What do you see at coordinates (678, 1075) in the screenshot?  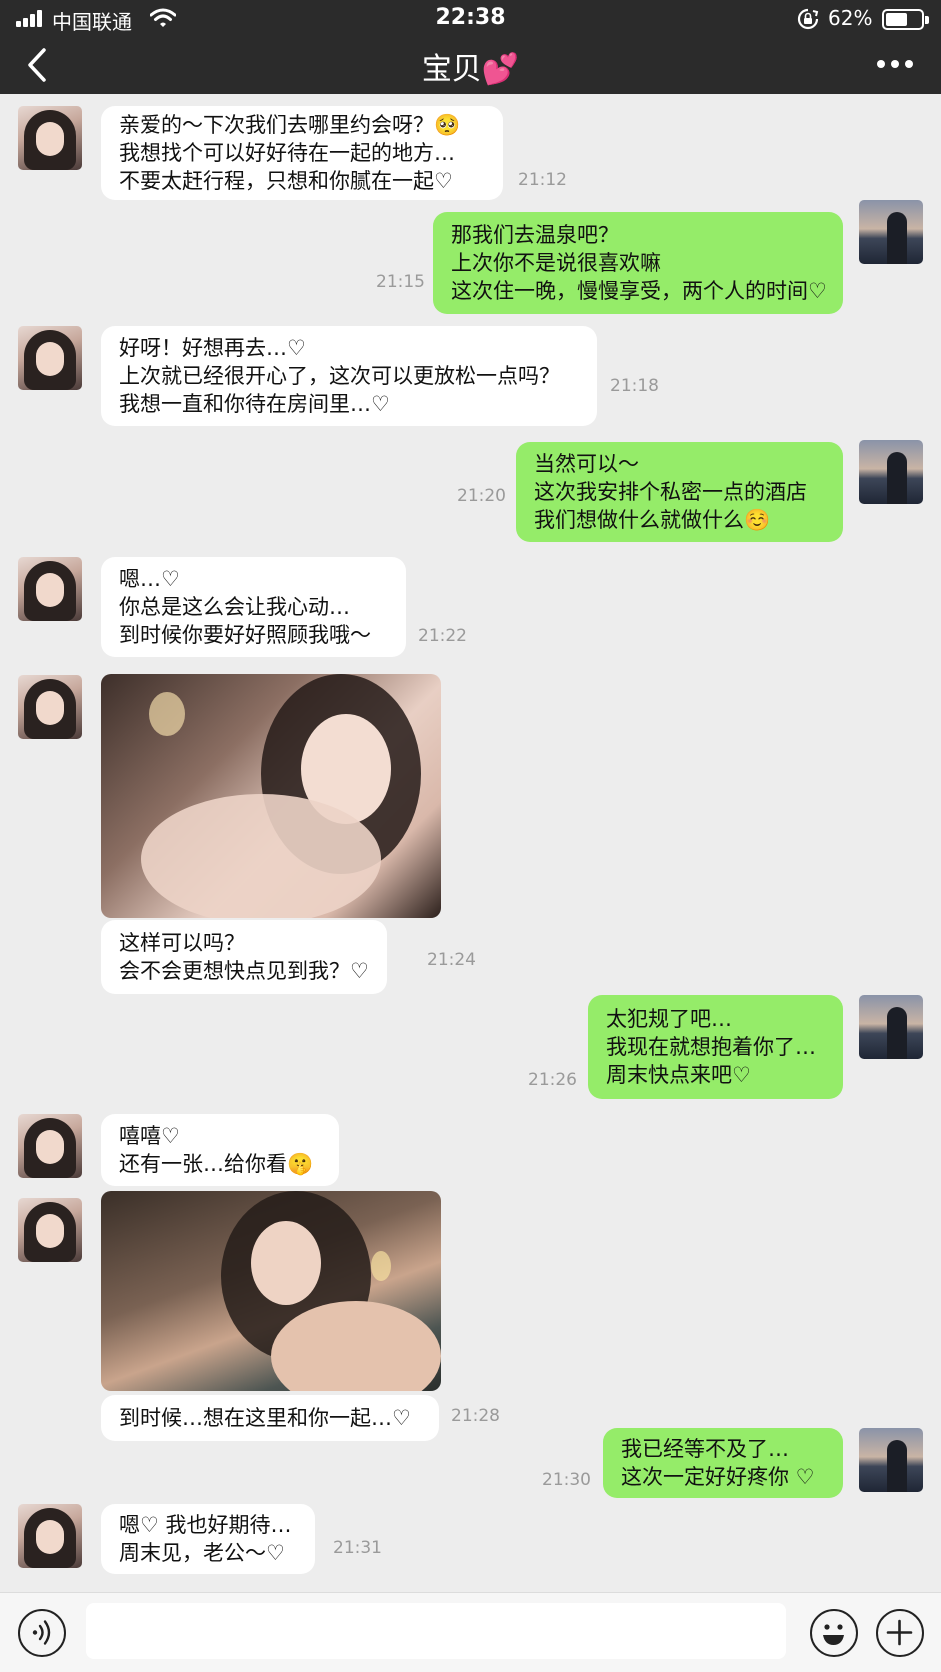 I see `message-line: 周末快点来吧♡` at bounding box center [678, 1075].